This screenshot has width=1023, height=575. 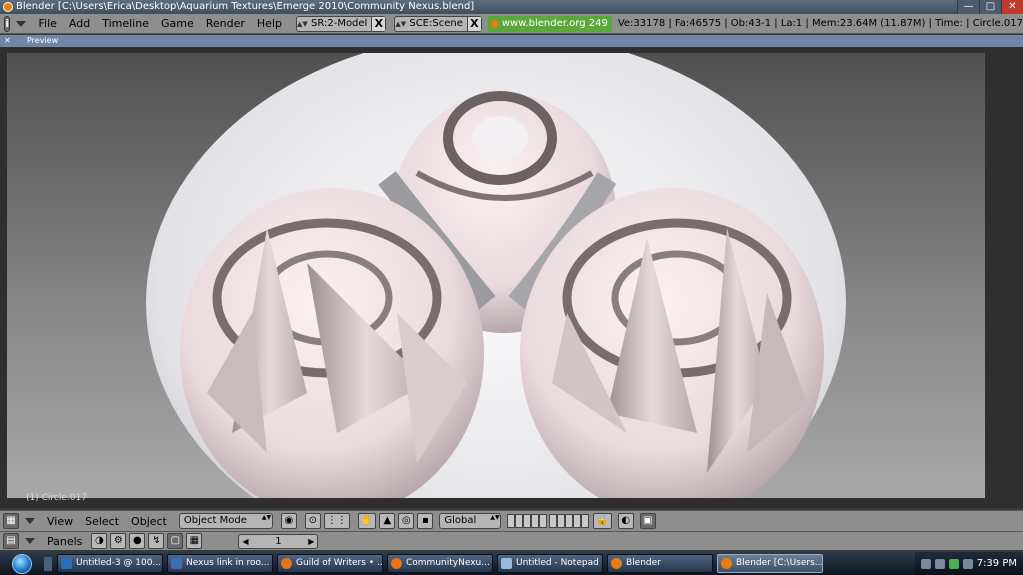 I want to click on quick-launch, so click(x=48, y=563).